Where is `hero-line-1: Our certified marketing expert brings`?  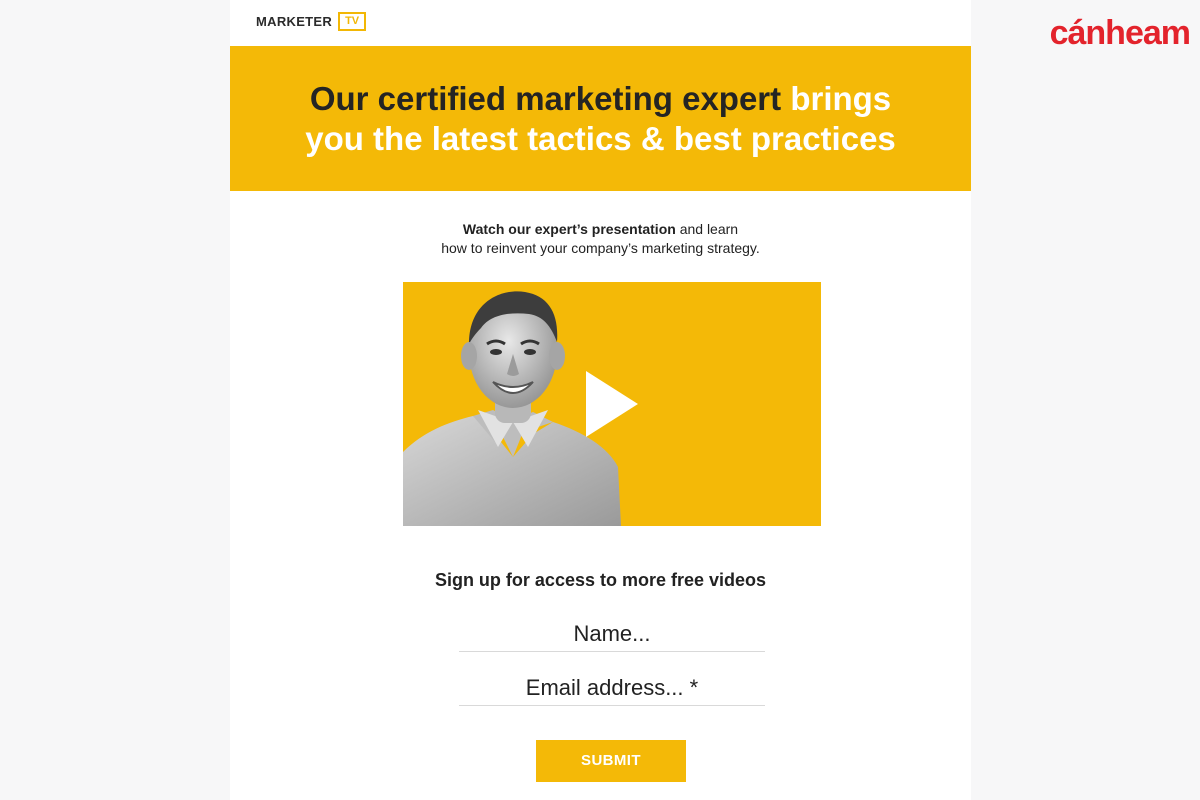
hero-line-1: Our certified marketing expert brings is located at coordinates (600, 99).